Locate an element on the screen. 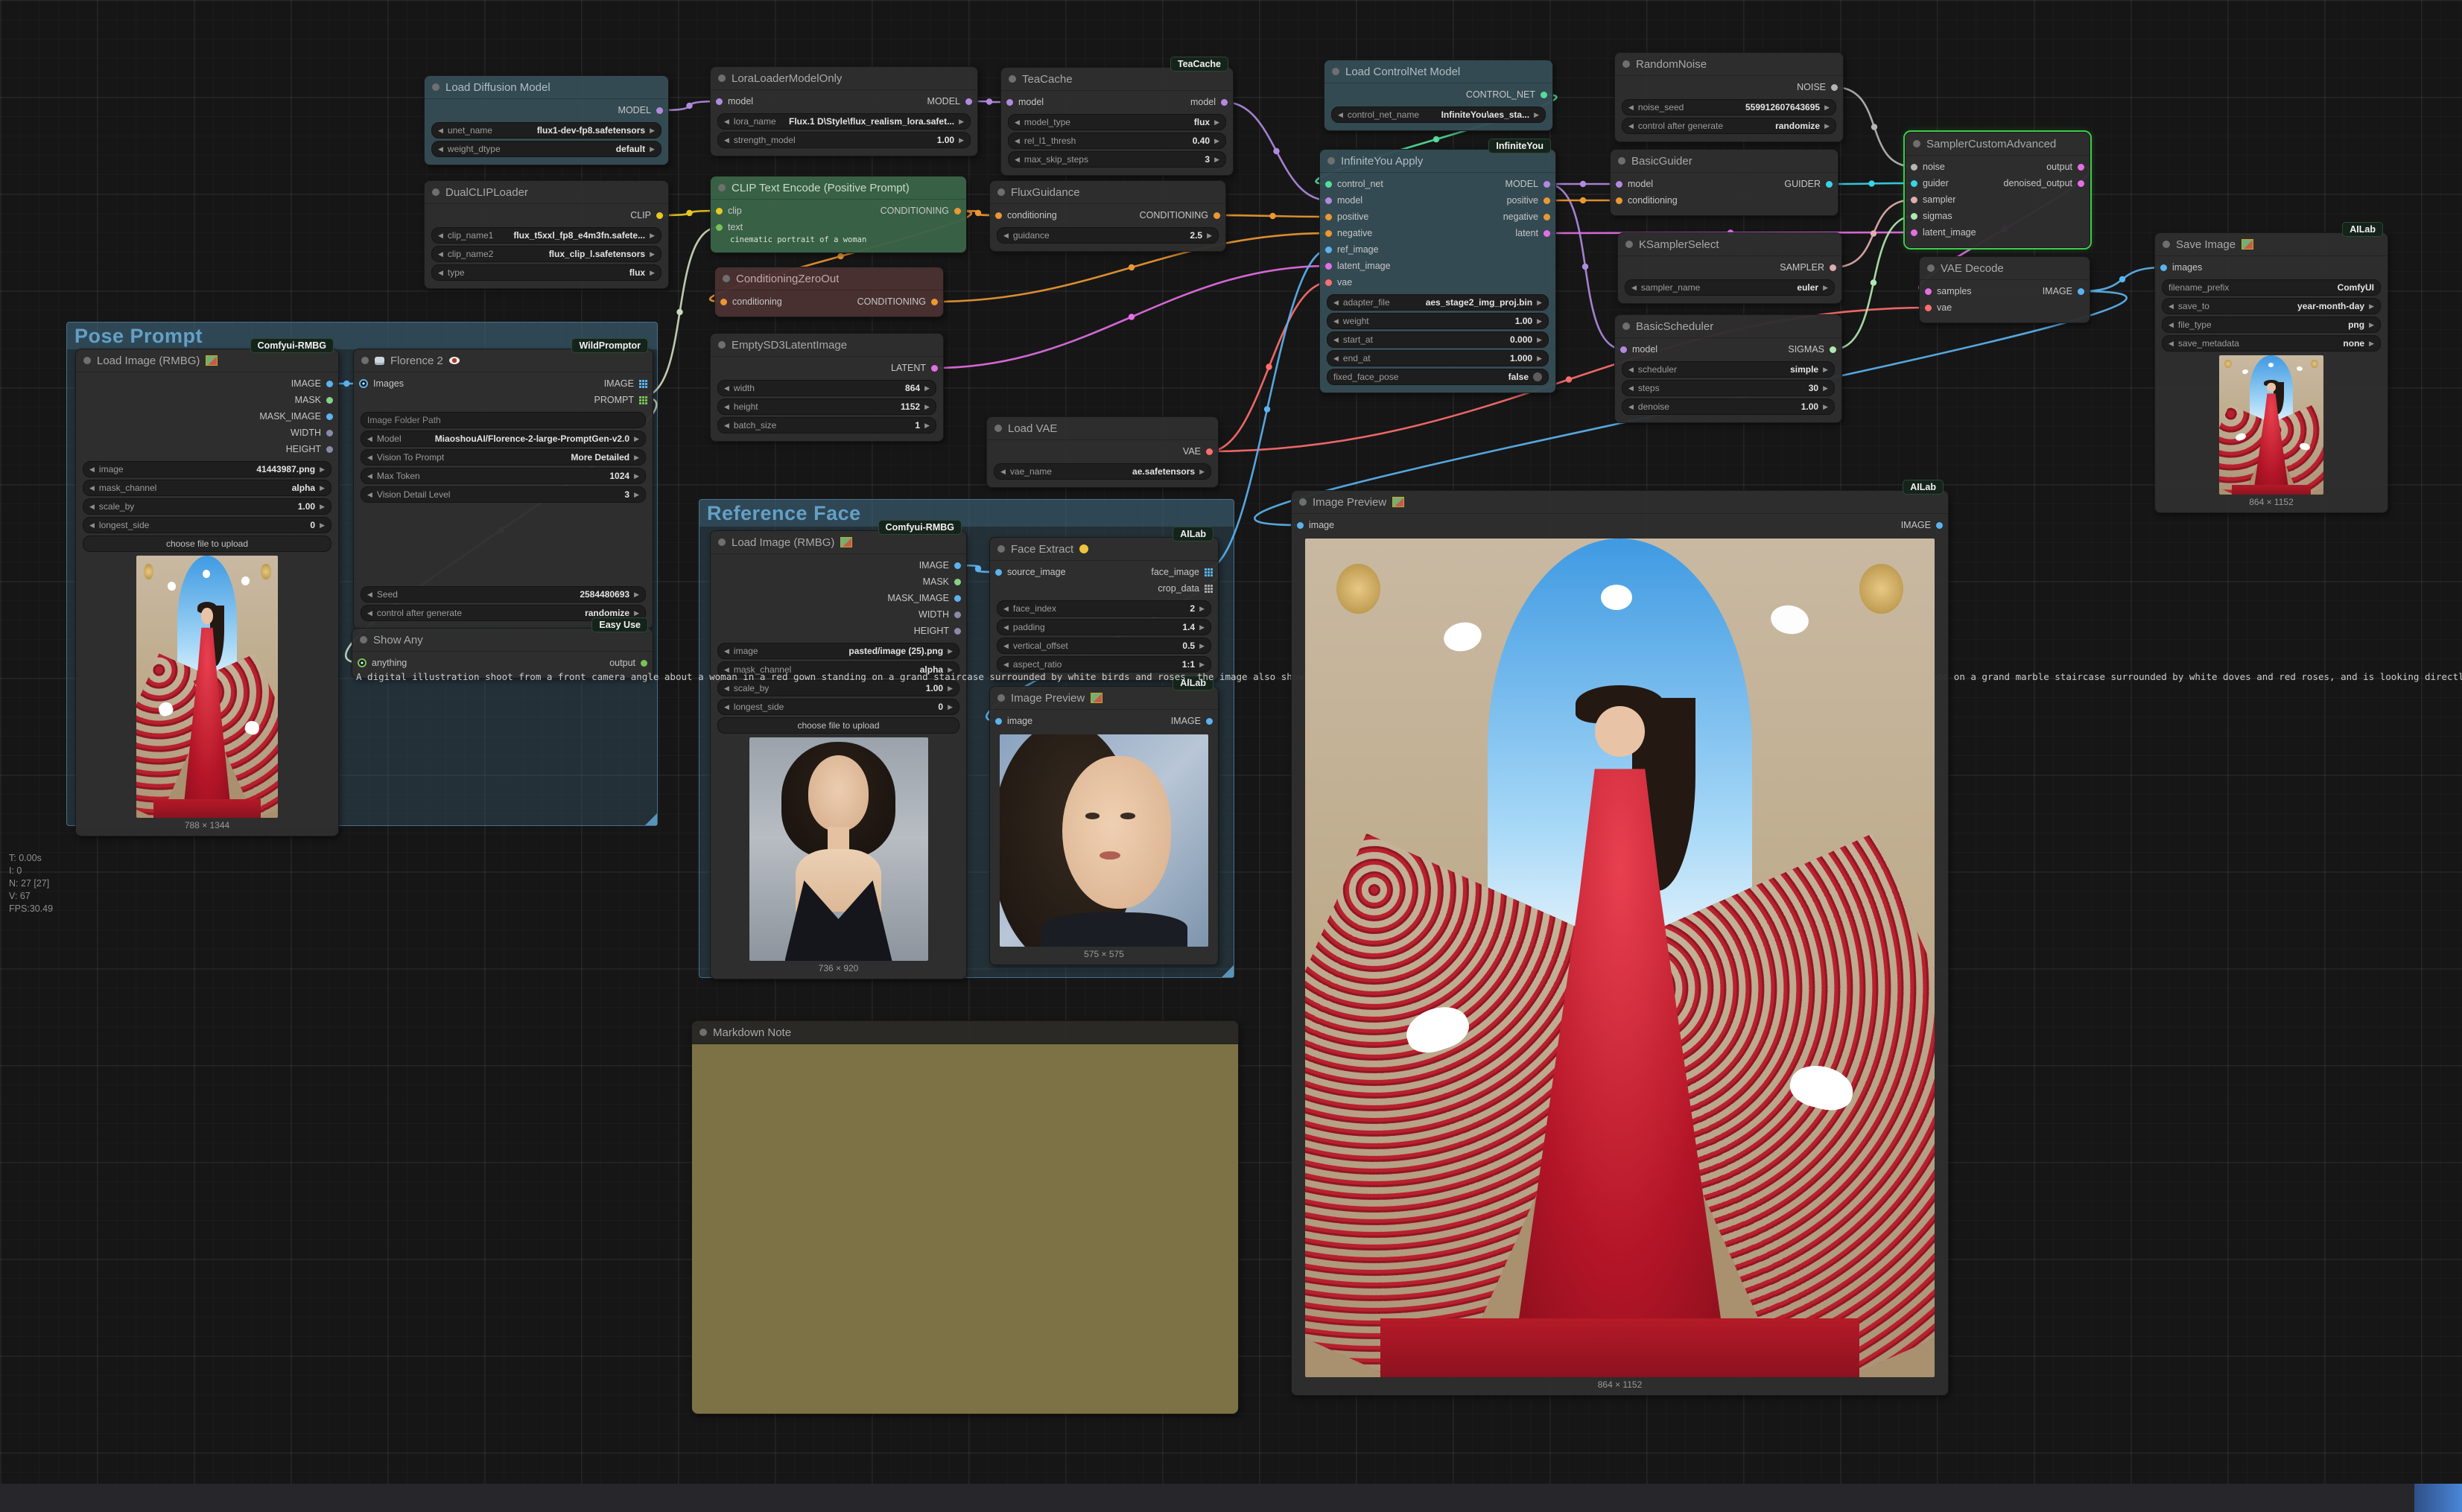 This screenshot has height=1512, width=2462. bottom-bar is located at coordinates (1231, 1498).